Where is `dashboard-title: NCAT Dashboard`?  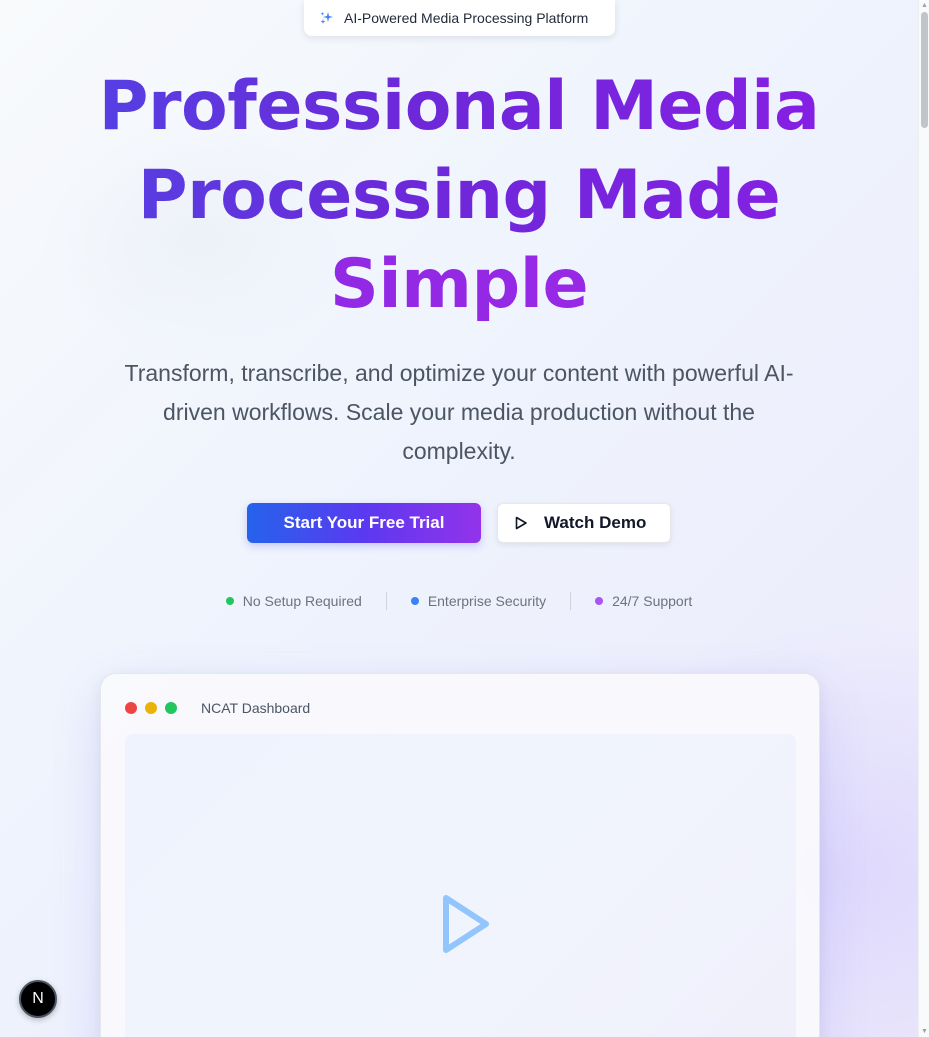 dashboard-title: NCAT Dashboard is located at coordinates (256, 708).